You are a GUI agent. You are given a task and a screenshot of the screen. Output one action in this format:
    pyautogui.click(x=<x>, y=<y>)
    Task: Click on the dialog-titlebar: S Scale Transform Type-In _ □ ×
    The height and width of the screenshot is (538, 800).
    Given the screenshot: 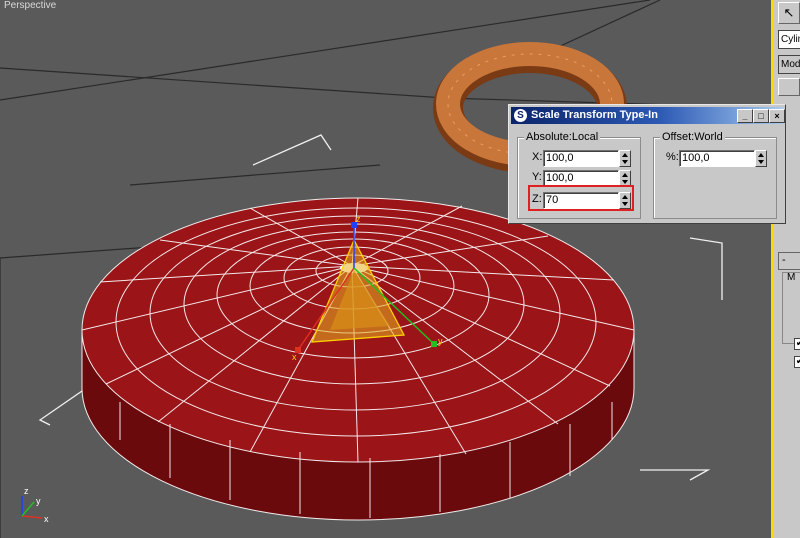 What is the action you would take?
    pyautogui.click(x=648, y=115)
    